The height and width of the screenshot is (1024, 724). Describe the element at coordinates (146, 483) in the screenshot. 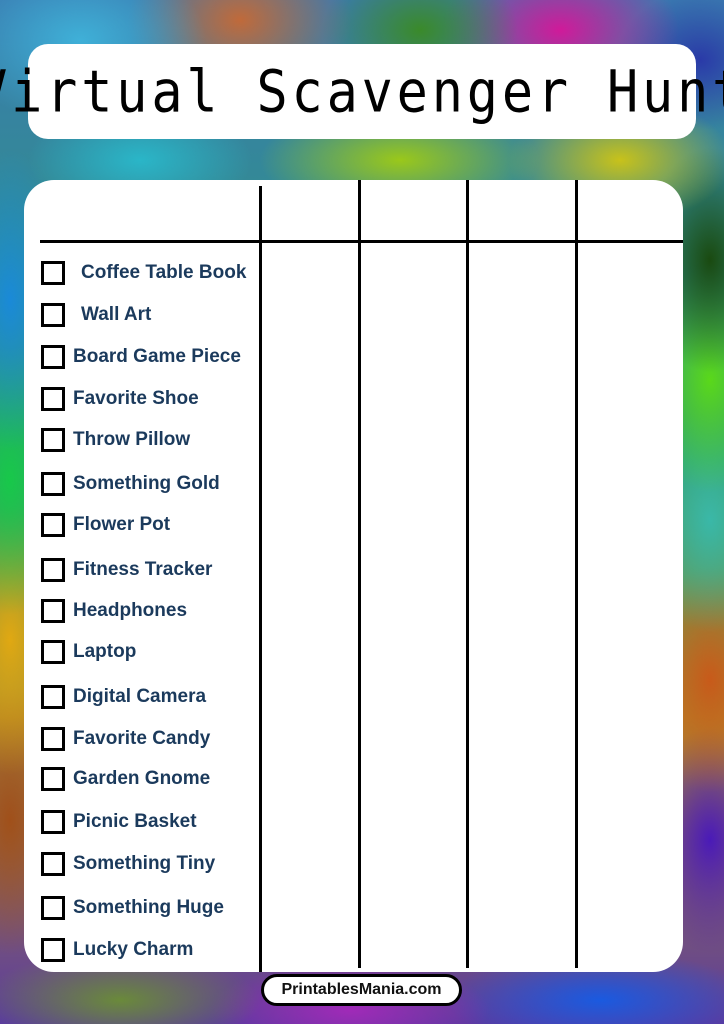

I see `item-label: Something Gold` at that location.